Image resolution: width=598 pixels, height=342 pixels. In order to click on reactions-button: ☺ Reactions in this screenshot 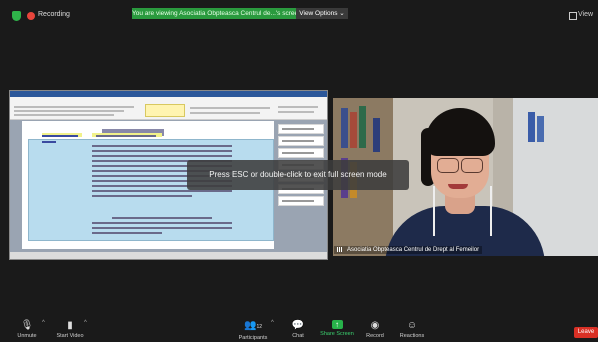, I will do `click(412, 330)`.